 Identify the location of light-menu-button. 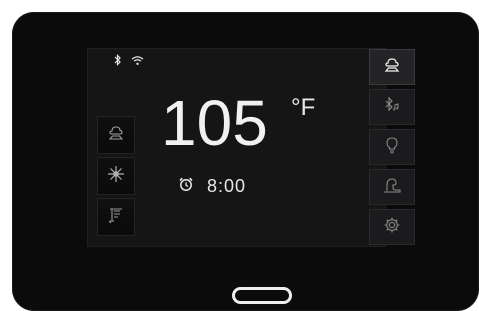
(392, 147).